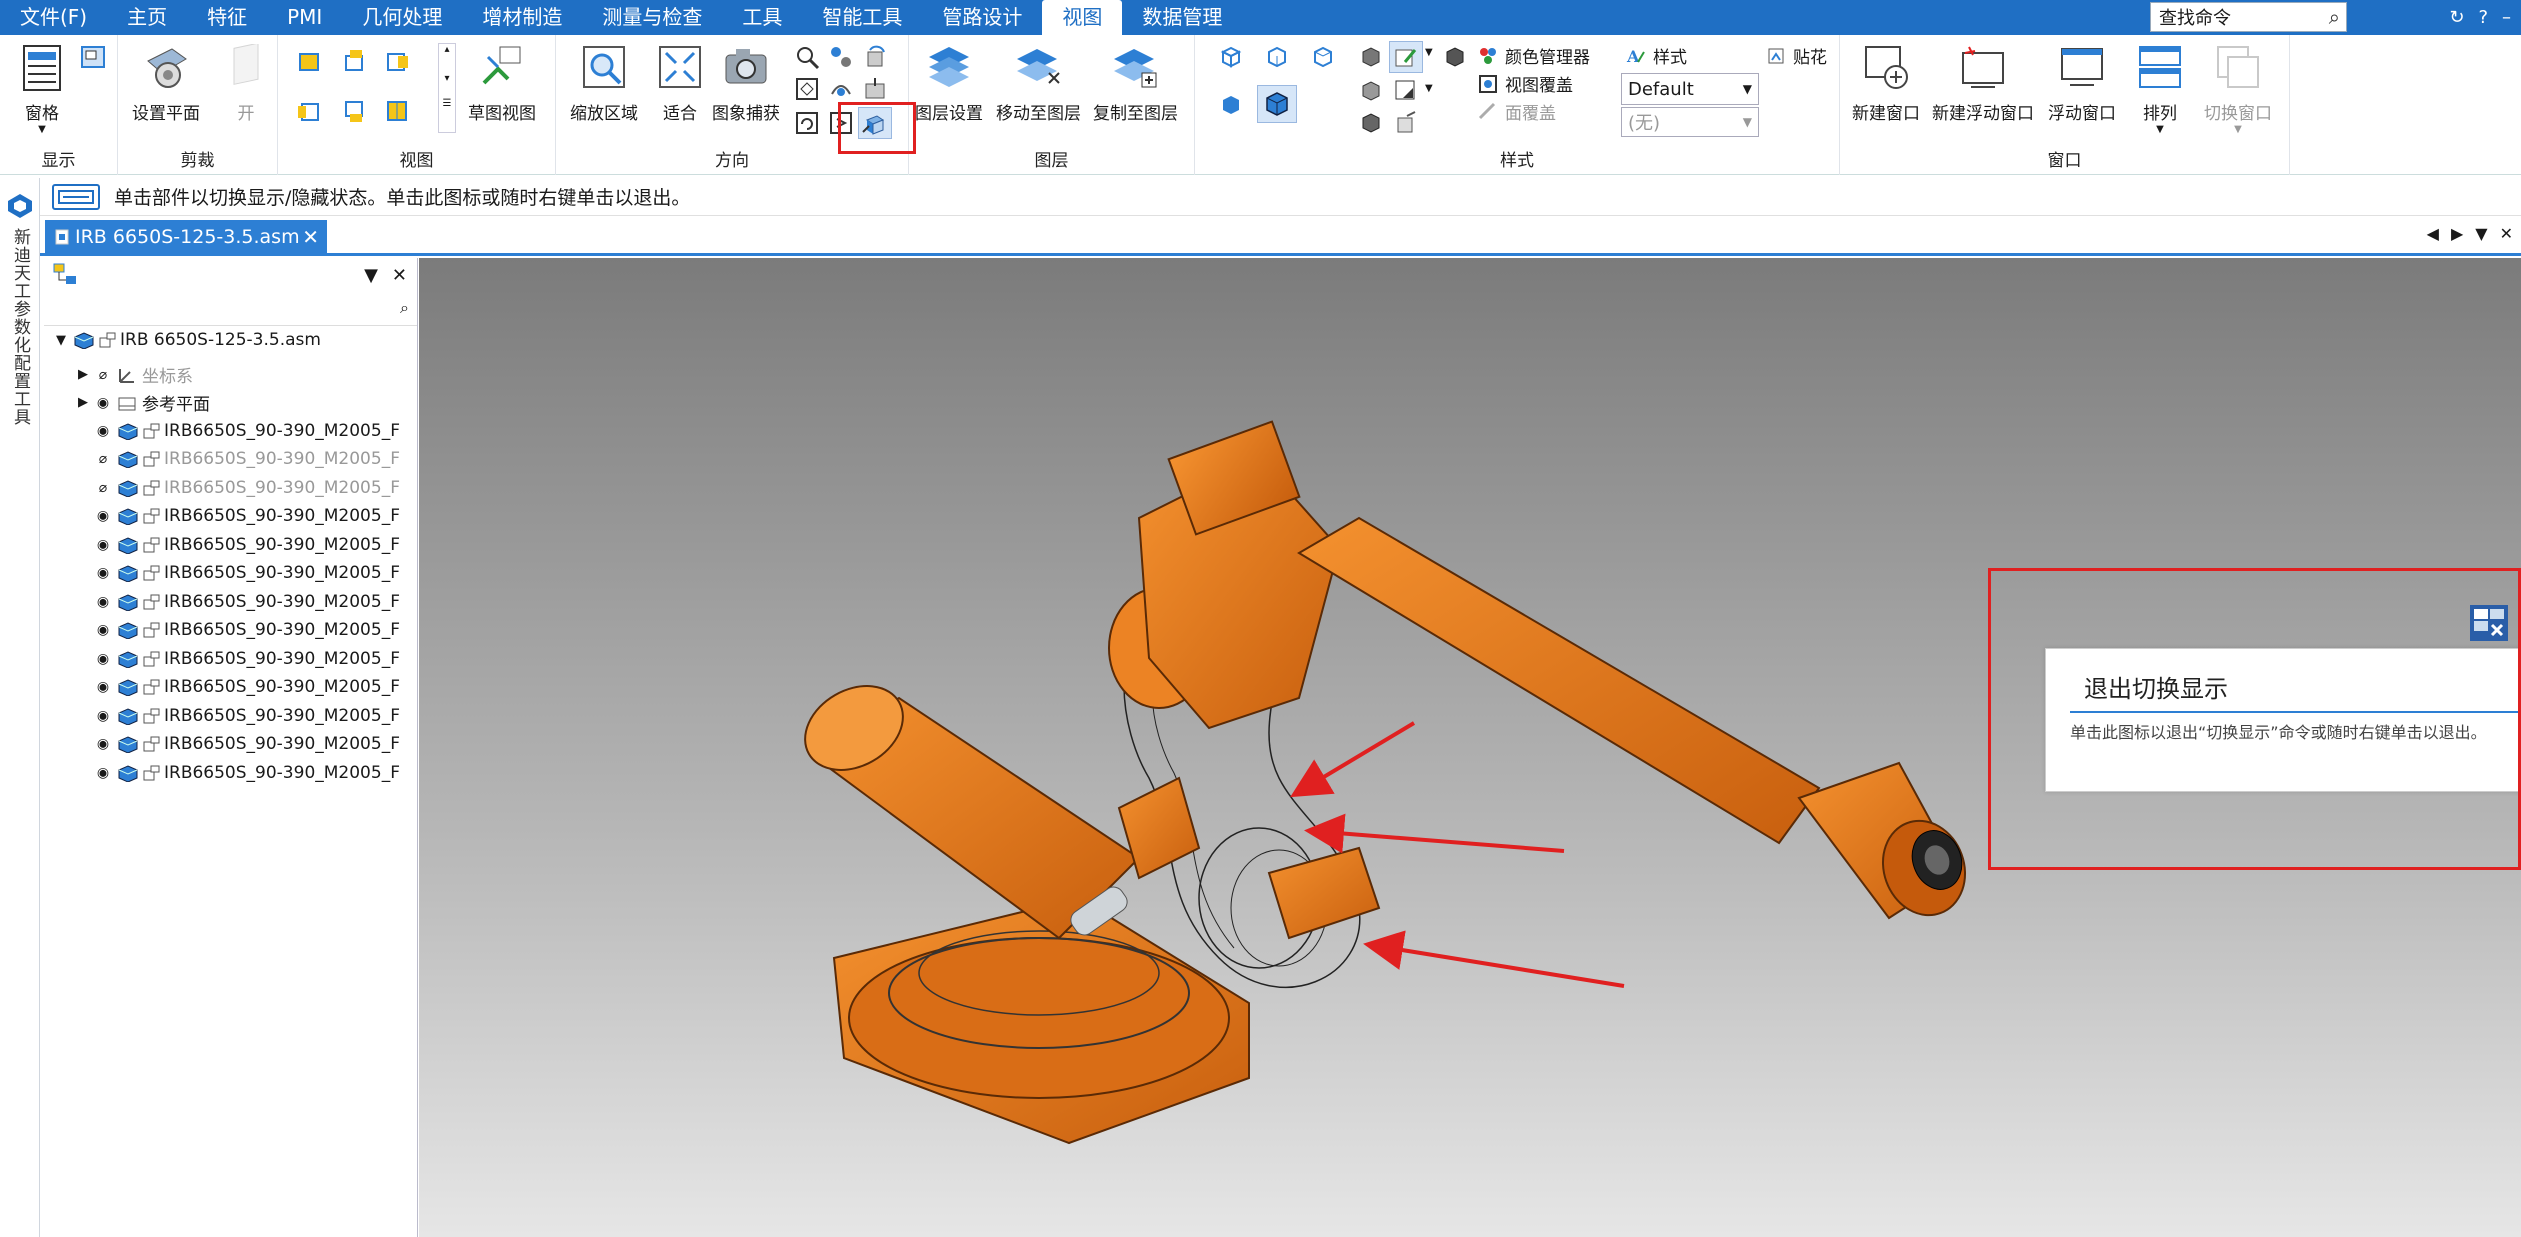 The height and width of the screenshot is (1237, 2521). I want to click on command-search-input: 查找命令 ⌕, so click(2248, 17).